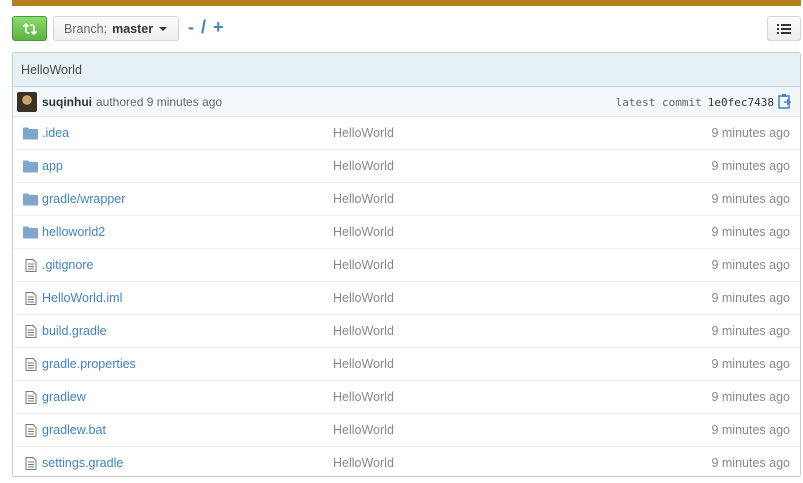 The width and height of the screenshot is (803, 483). I want to click on chevron-down-icon, so click(163, 29).